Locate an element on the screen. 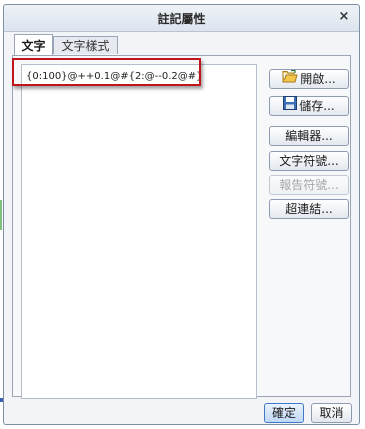 Image resolution: width=365 pixels, height=429 pixels. tab-text: 文字 is located at coordinates (33, 44).